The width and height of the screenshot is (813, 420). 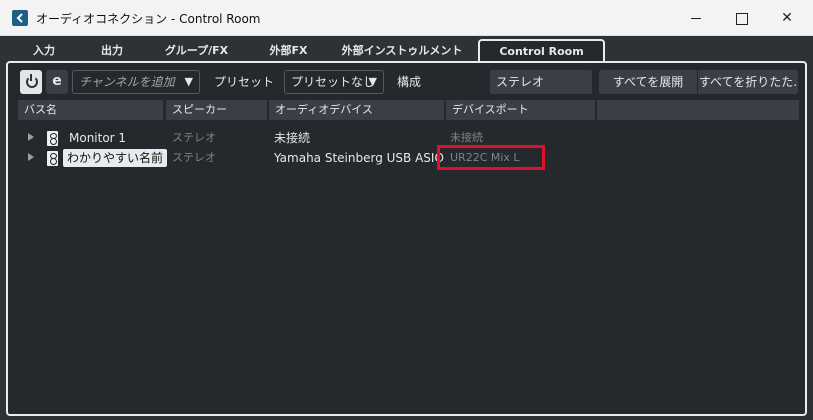 I want to click on collapse-all-button: すべてを折りたた., so click(x=748, y=82).